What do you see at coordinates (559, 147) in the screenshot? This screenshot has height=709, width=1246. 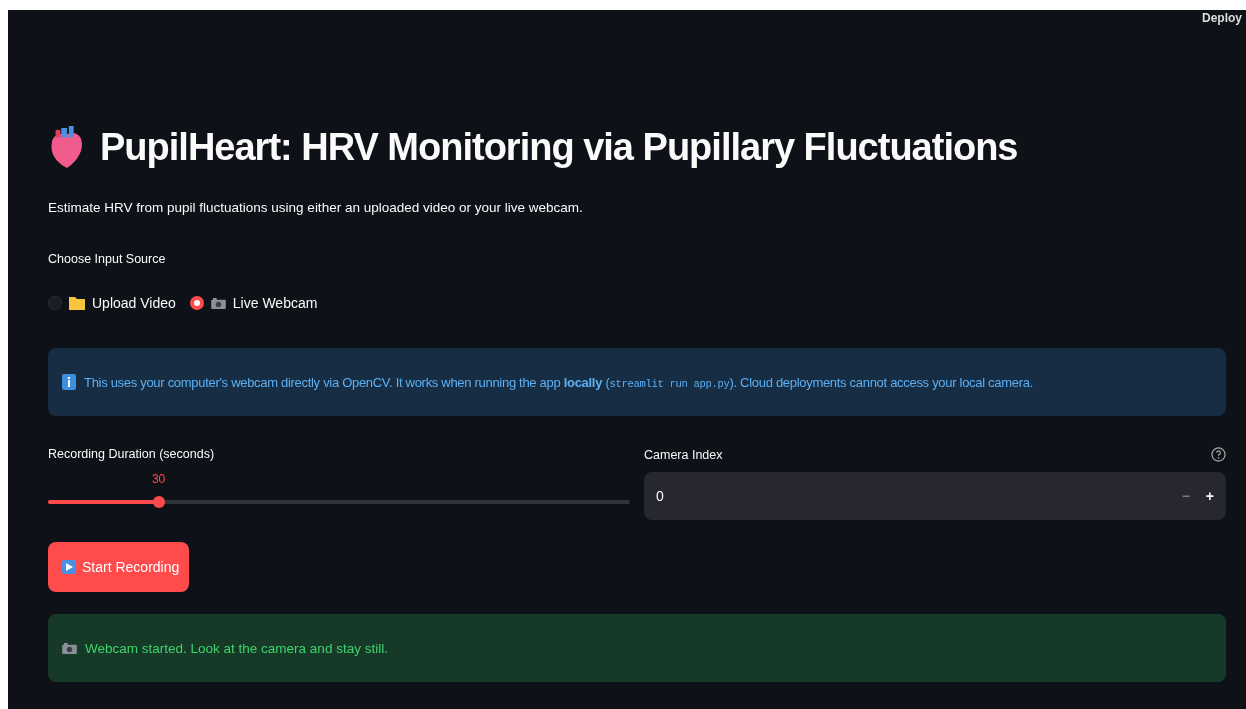 I see `page-title: PupilHeart: HRV Monitoring via Pupillary Fluctuations` at bounding box center [559, 147].